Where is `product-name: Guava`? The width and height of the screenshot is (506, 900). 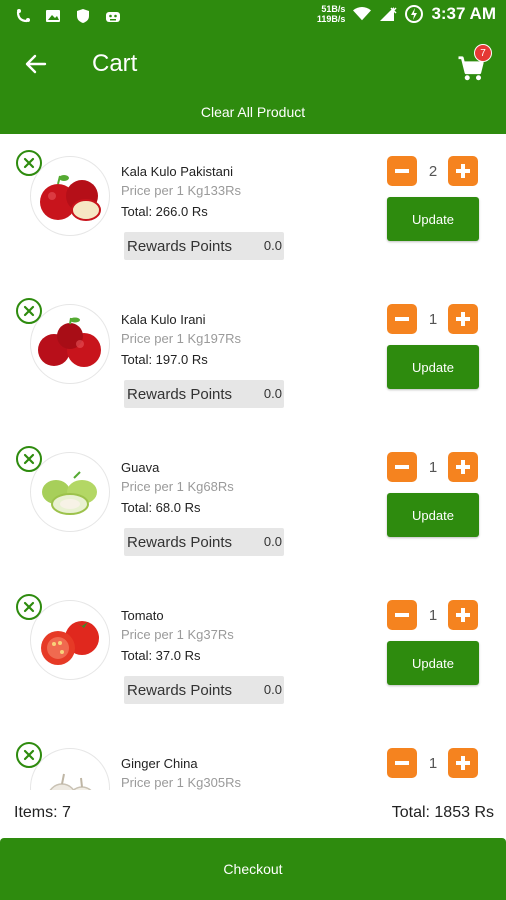 product-name: Guava is located at coordinates (140, 467).